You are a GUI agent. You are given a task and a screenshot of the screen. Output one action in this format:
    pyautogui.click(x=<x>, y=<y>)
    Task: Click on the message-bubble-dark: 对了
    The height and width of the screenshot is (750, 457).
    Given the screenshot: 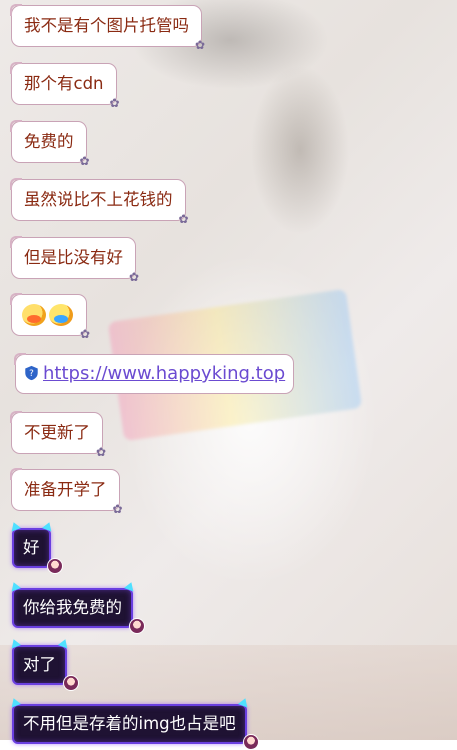 What is the action you would take?
    pyautogui.click(x=43, y=664)
    